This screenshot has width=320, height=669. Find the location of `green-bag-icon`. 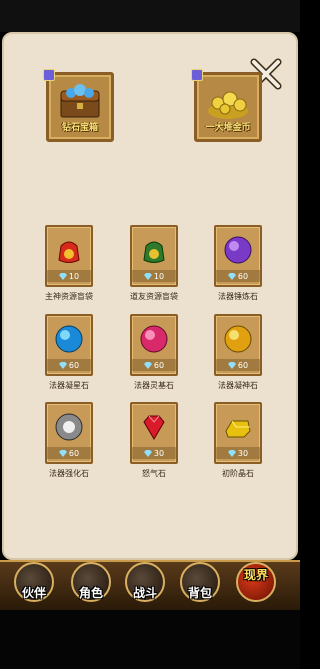

green-bag-icon is located at coordinates (154, 252).